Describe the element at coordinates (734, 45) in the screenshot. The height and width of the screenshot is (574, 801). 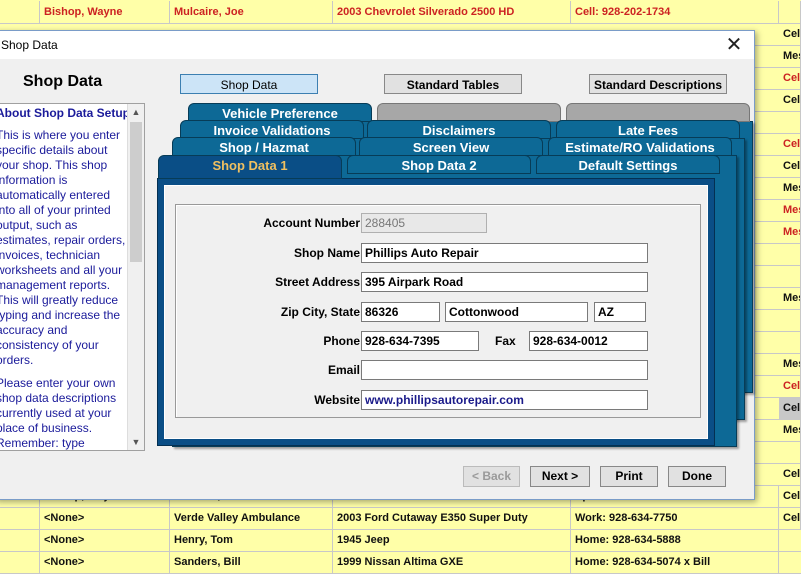
I see `close-icon: ✕` at that location.